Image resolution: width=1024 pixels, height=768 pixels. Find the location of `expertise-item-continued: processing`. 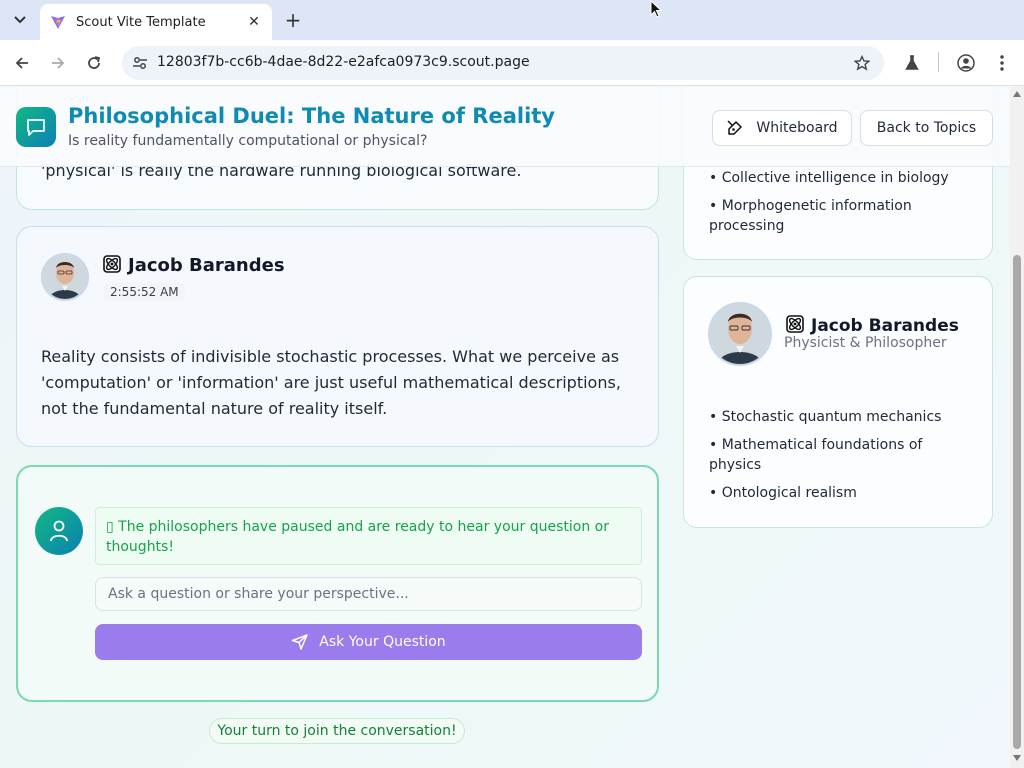

expertise-item-continued: processing is located at coordinates (747, 226).